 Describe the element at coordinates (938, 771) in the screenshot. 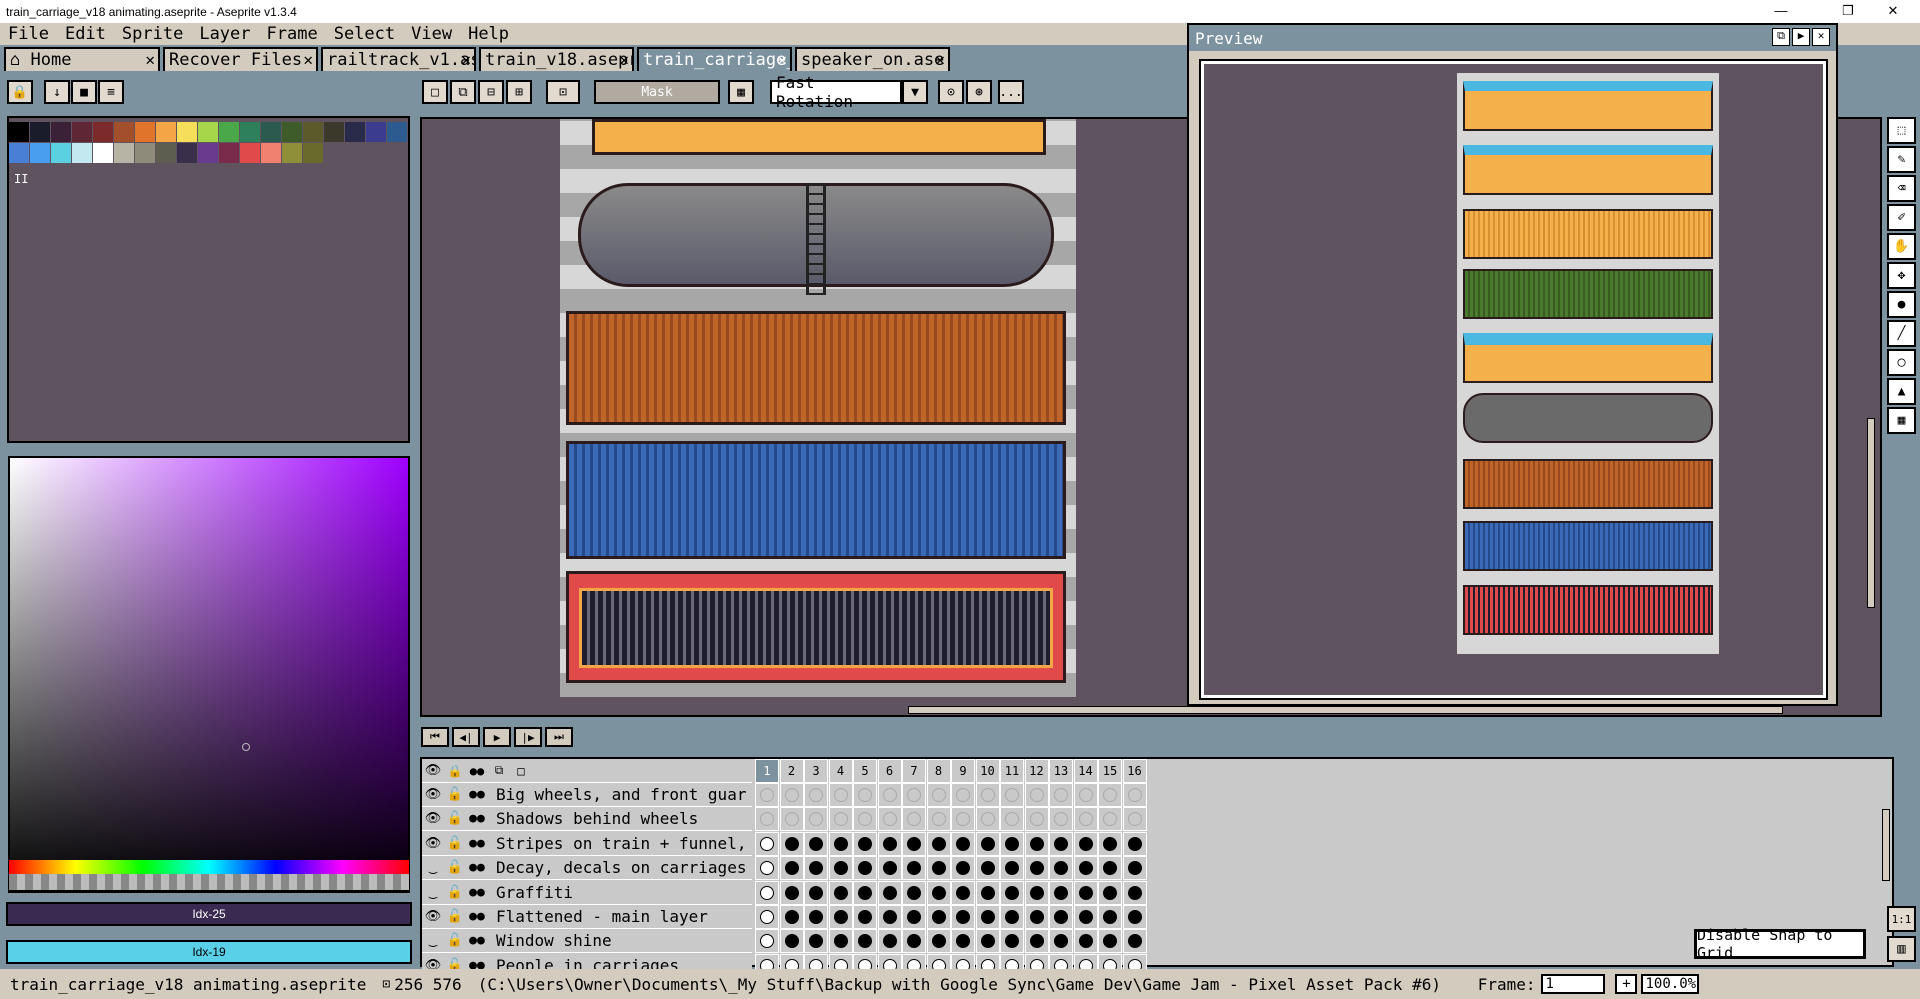

I see `frame-header-cell: 8` at that location.